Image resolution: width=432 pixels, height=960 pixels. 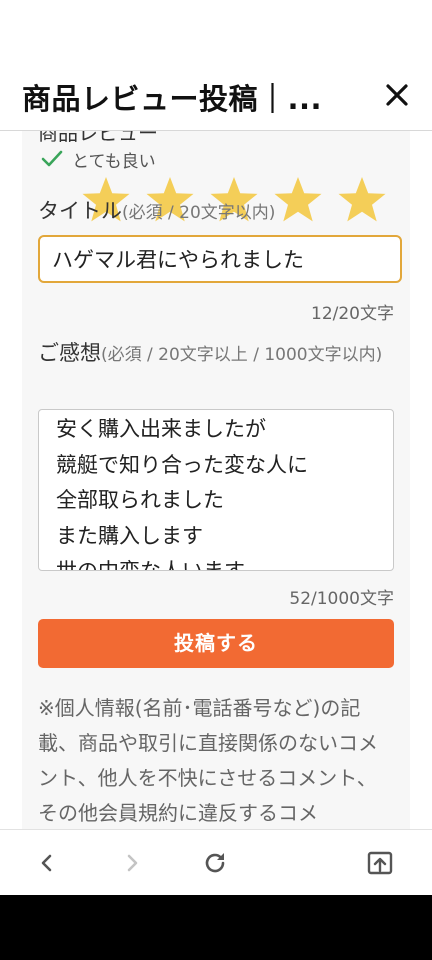 I want to click on rating-result: とても良い, so click(x=98, y=159).